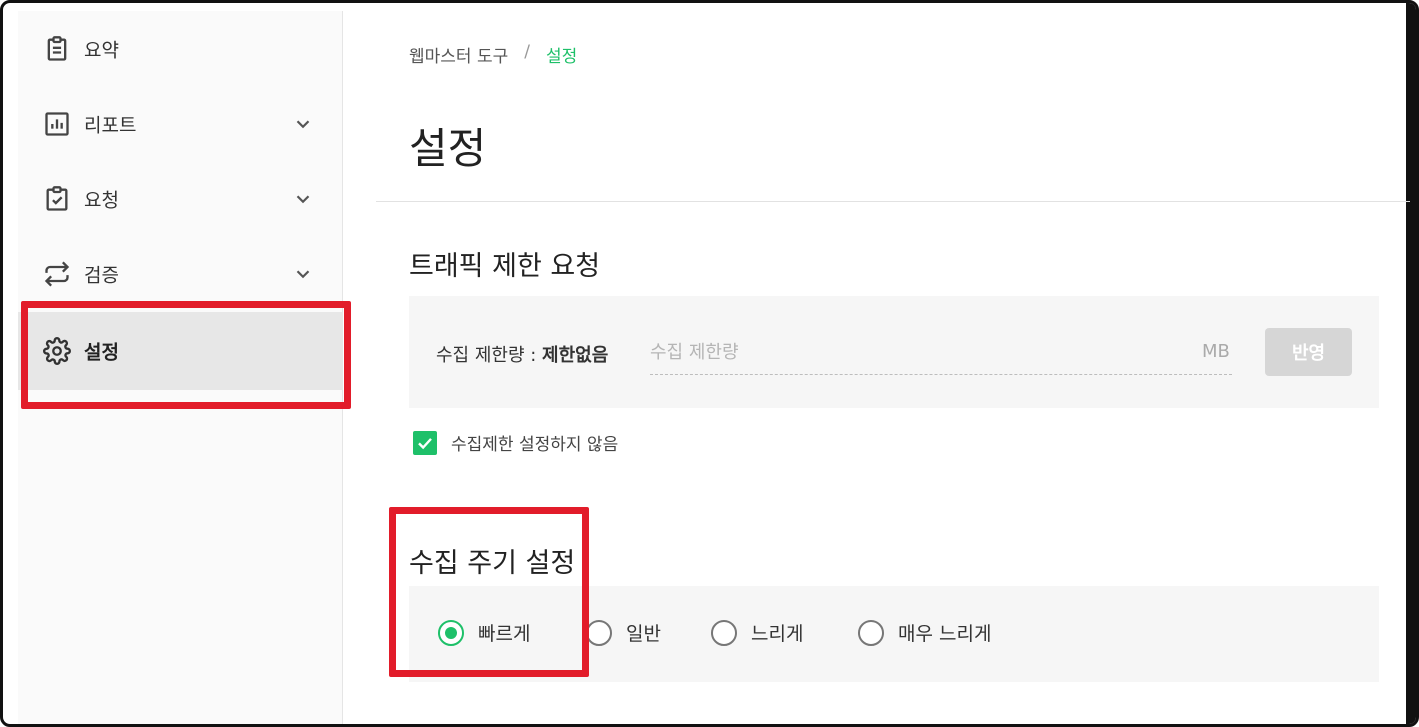  I want to click on clipboard-check-icon, so click(57, 198).